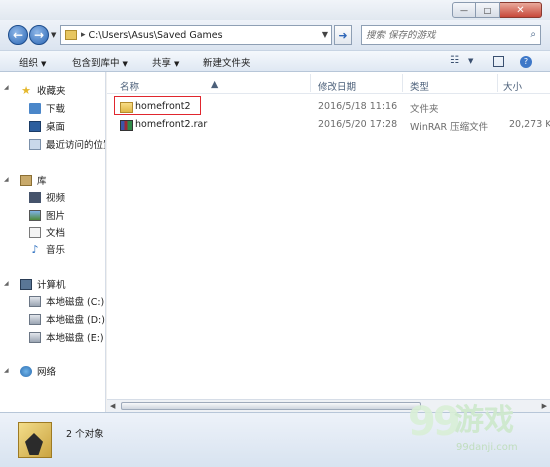  I want to click on organize-label: 组织, so click(29, 63).